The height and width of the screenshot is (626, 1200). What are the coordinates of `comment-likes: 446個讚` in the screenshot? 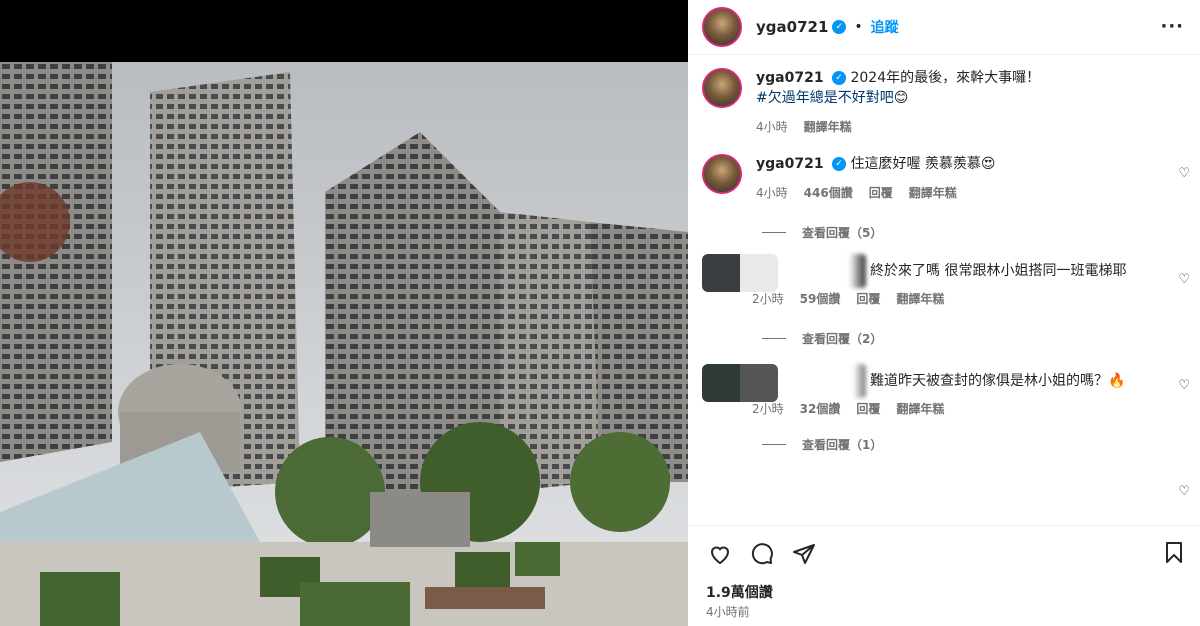 It's located at (828, 192).